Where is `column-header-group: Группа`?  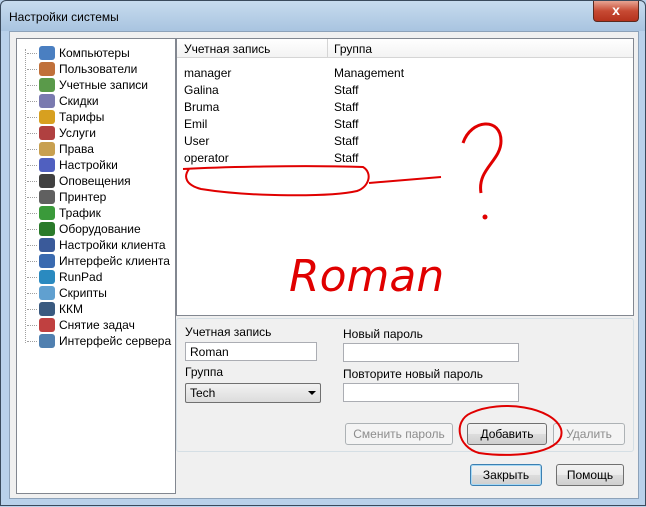 column-header-group: Группа is located at coordinates (353, 49).